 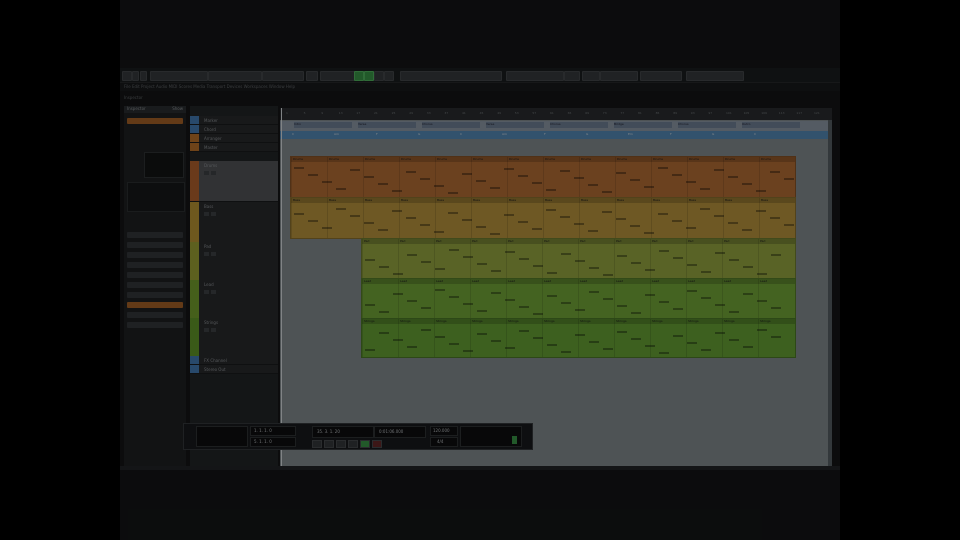 What do you see at coordinates (365, 444) in the screenshot?
I see `play-button` at bounding box center [365, 444].